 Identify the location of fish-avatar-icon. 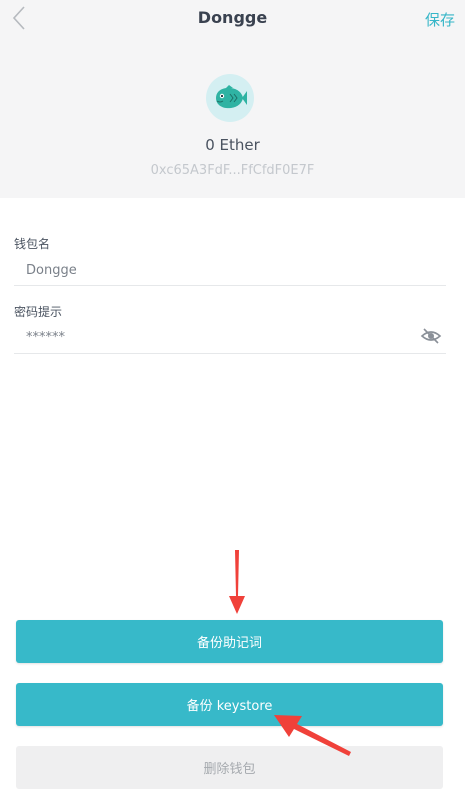
(231, 97).